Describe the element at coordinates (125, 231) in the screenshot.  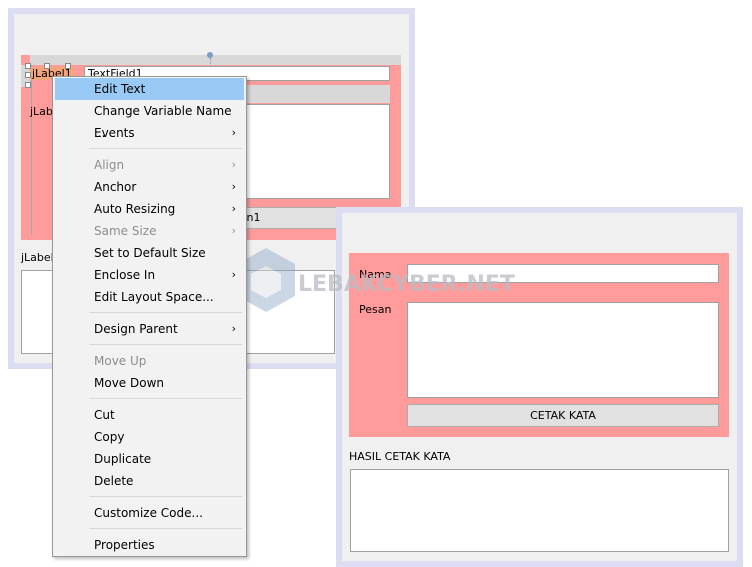
I see `menu-item-label: Same Size` at that location.